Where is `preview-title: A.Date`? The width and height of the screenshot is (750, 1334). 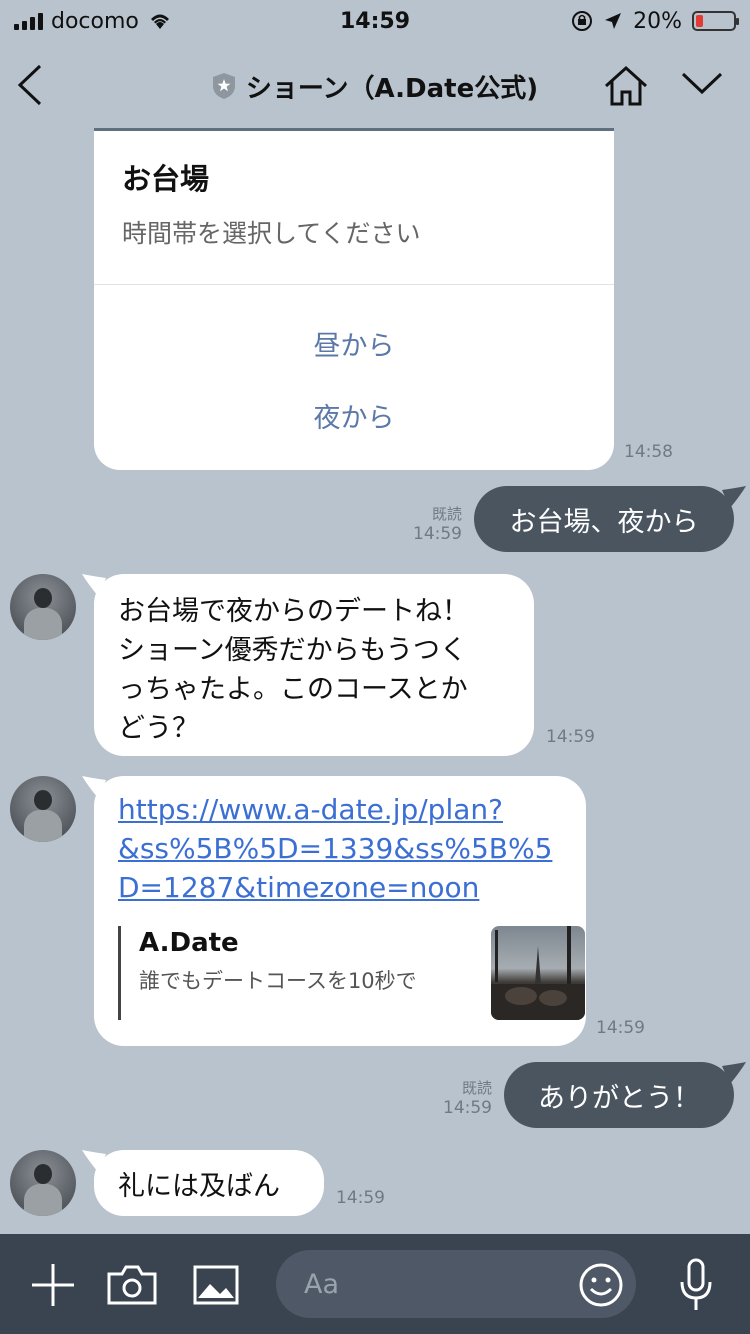 preview-title: A.Date is located at coordinates (189, 943).